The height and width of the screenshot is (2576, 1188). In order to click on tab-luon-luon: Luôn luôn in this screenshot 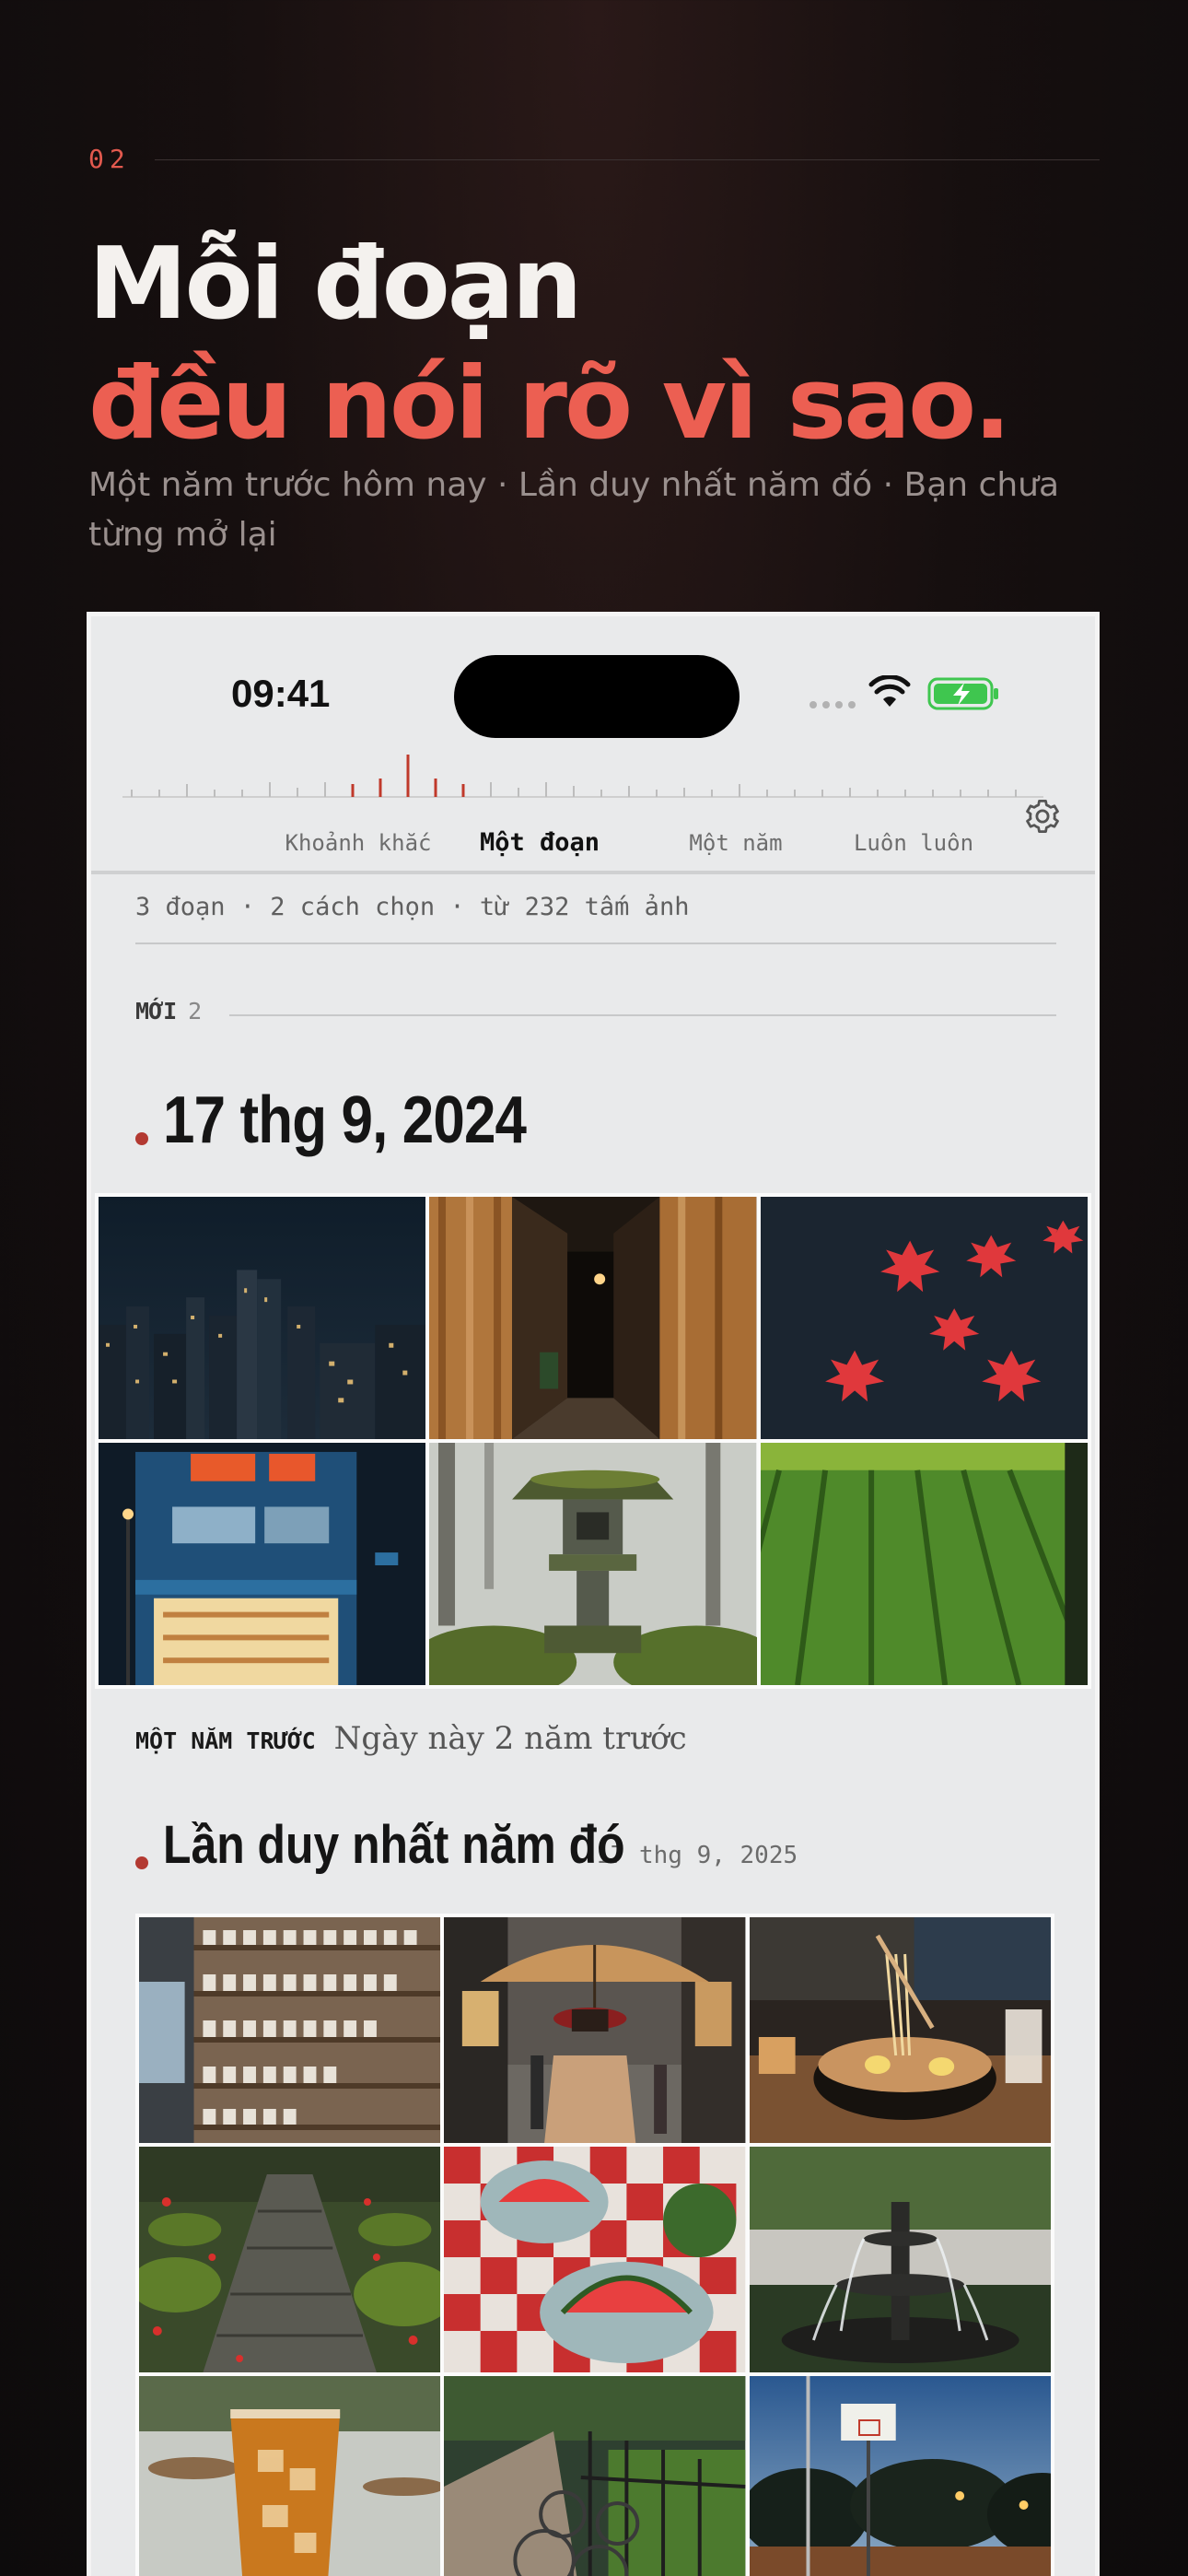, I will do `click(913, 843)`.